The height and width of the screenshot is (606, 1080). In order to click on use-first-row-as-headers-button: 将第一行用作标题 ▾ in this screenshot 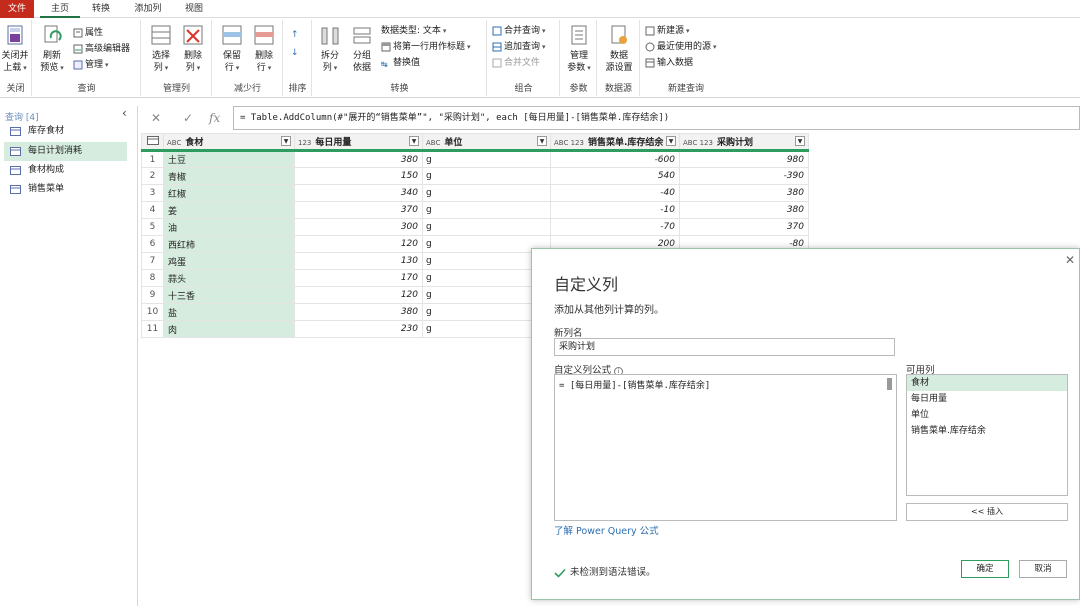, I will do `click(426, 47)`.